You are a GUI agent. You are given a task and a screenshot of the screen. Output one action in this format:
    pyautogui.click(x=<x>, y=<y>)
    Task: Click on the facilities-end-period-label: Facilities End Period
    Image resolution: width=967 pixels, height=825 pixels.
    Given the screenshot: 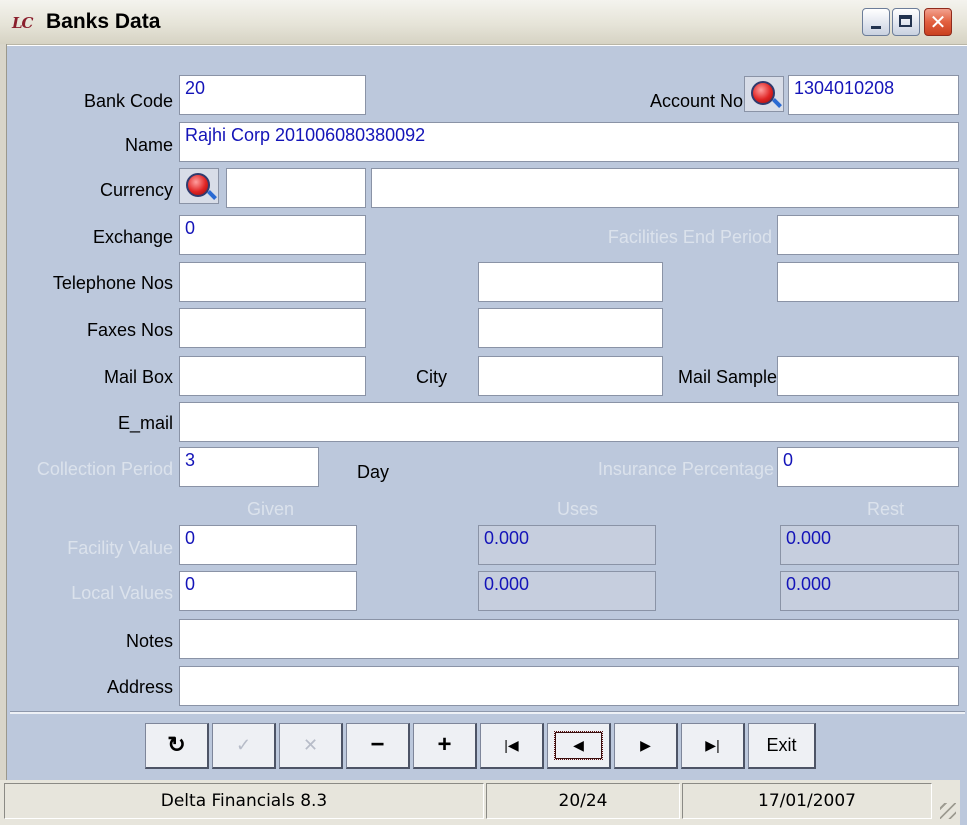 What is the action you would take?
    pyautogui.click(x=689, y=237)
    